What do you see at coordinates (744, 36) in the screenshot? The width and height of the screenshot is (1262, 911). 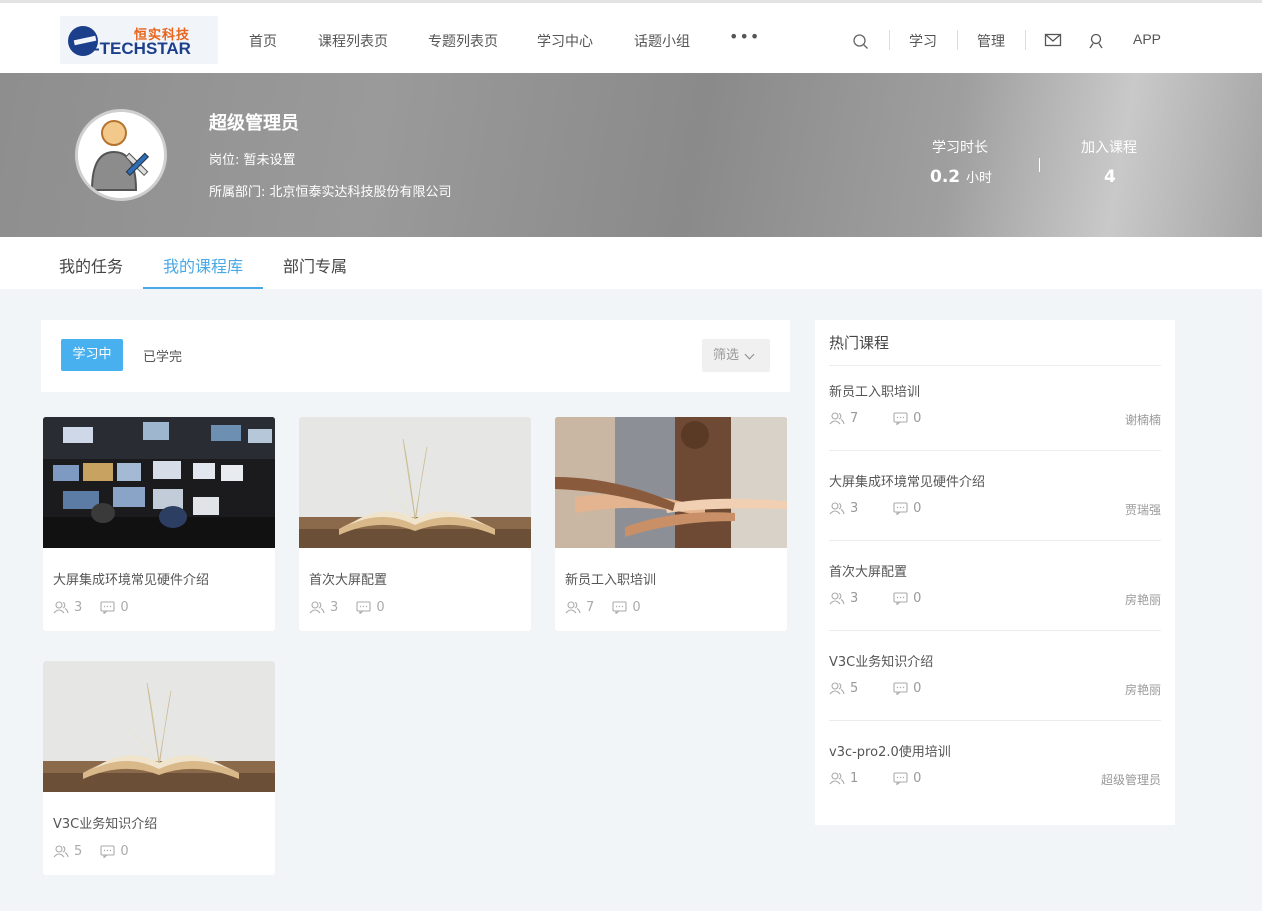 I see `nav-more-button: •••` at bounding box center [744, 36].